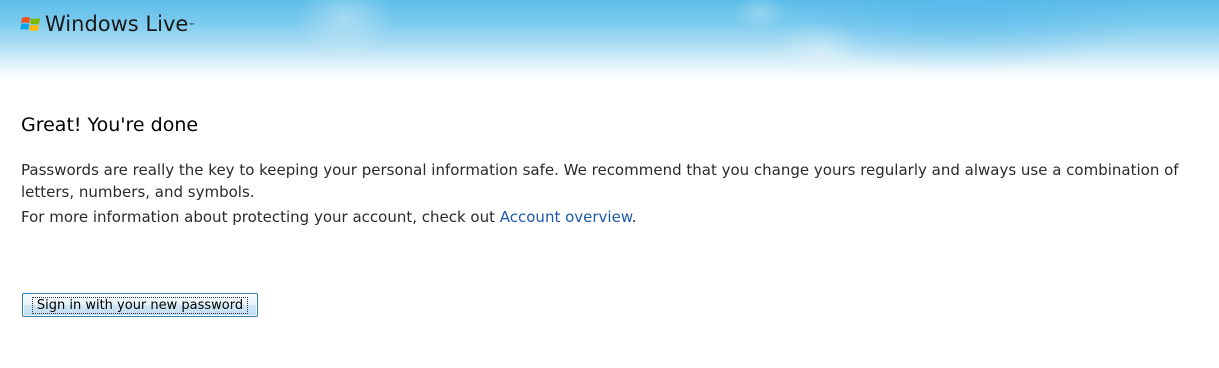 This screenshot has height=368, width=1219. What do you see at coordinates (566, 217) in the screenshot?
I see `account-overview-link: Account overview` at bounding box center [566, 217].